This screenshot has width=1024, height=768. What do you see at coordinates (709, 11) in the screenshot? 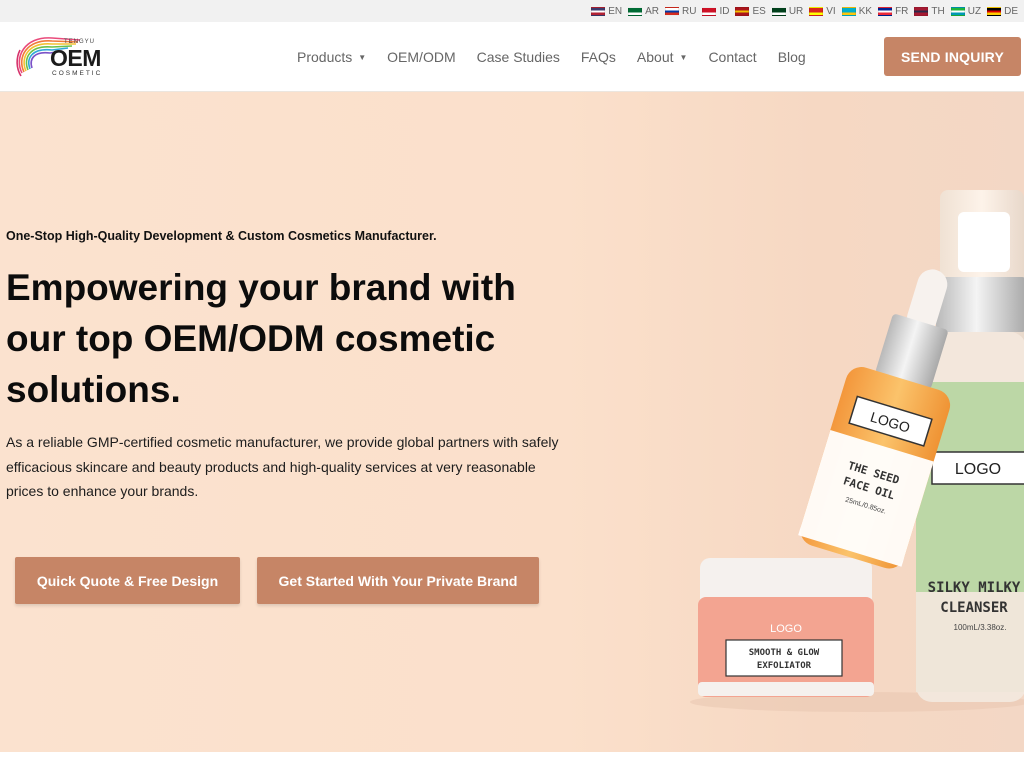
I see `indonesia-flag-icon` at bounding box center [709, 11].